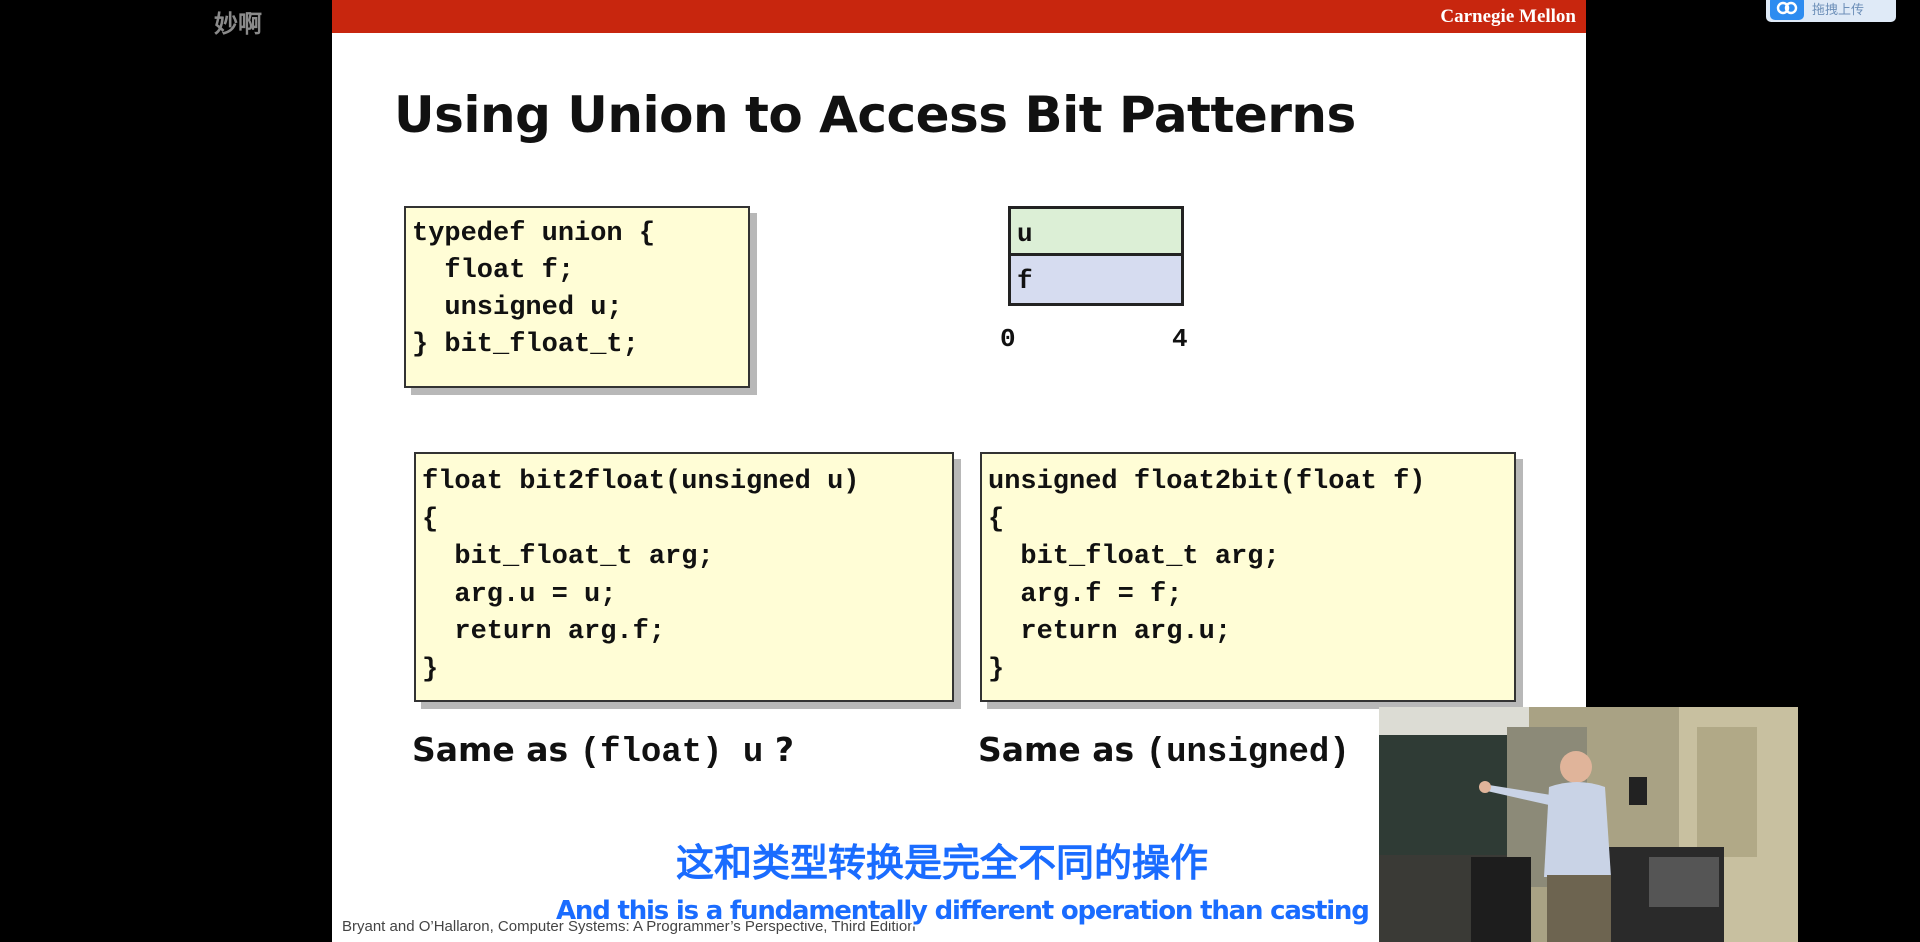 This screenshot has height=942, width=1920. Describe the element at coordinates (1247, 753) in the screenshot. I see `caption-code: (unsigned)` at that location.